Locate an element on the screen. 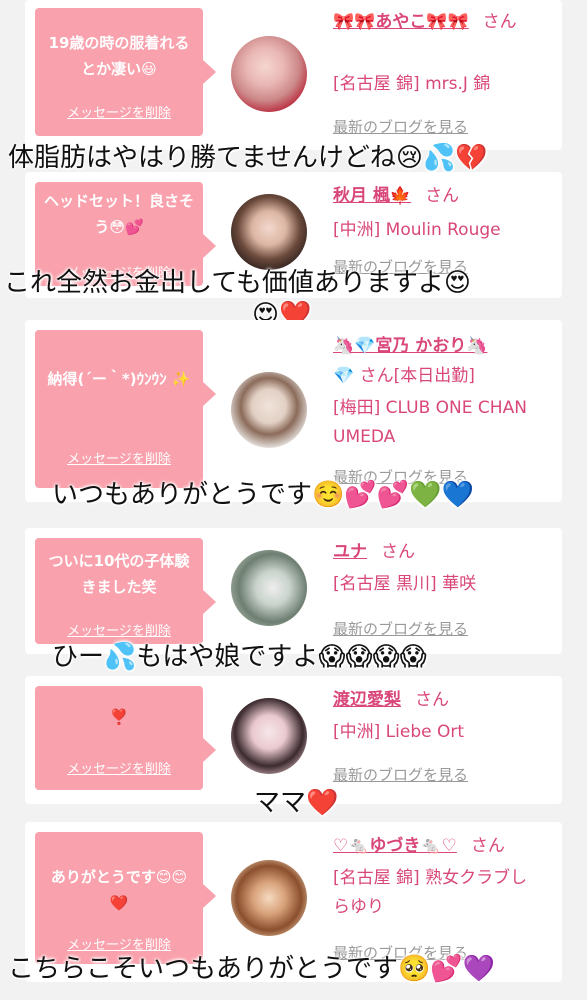  overlay-caption: ママ❤️ is located at coordinates (296, 803).